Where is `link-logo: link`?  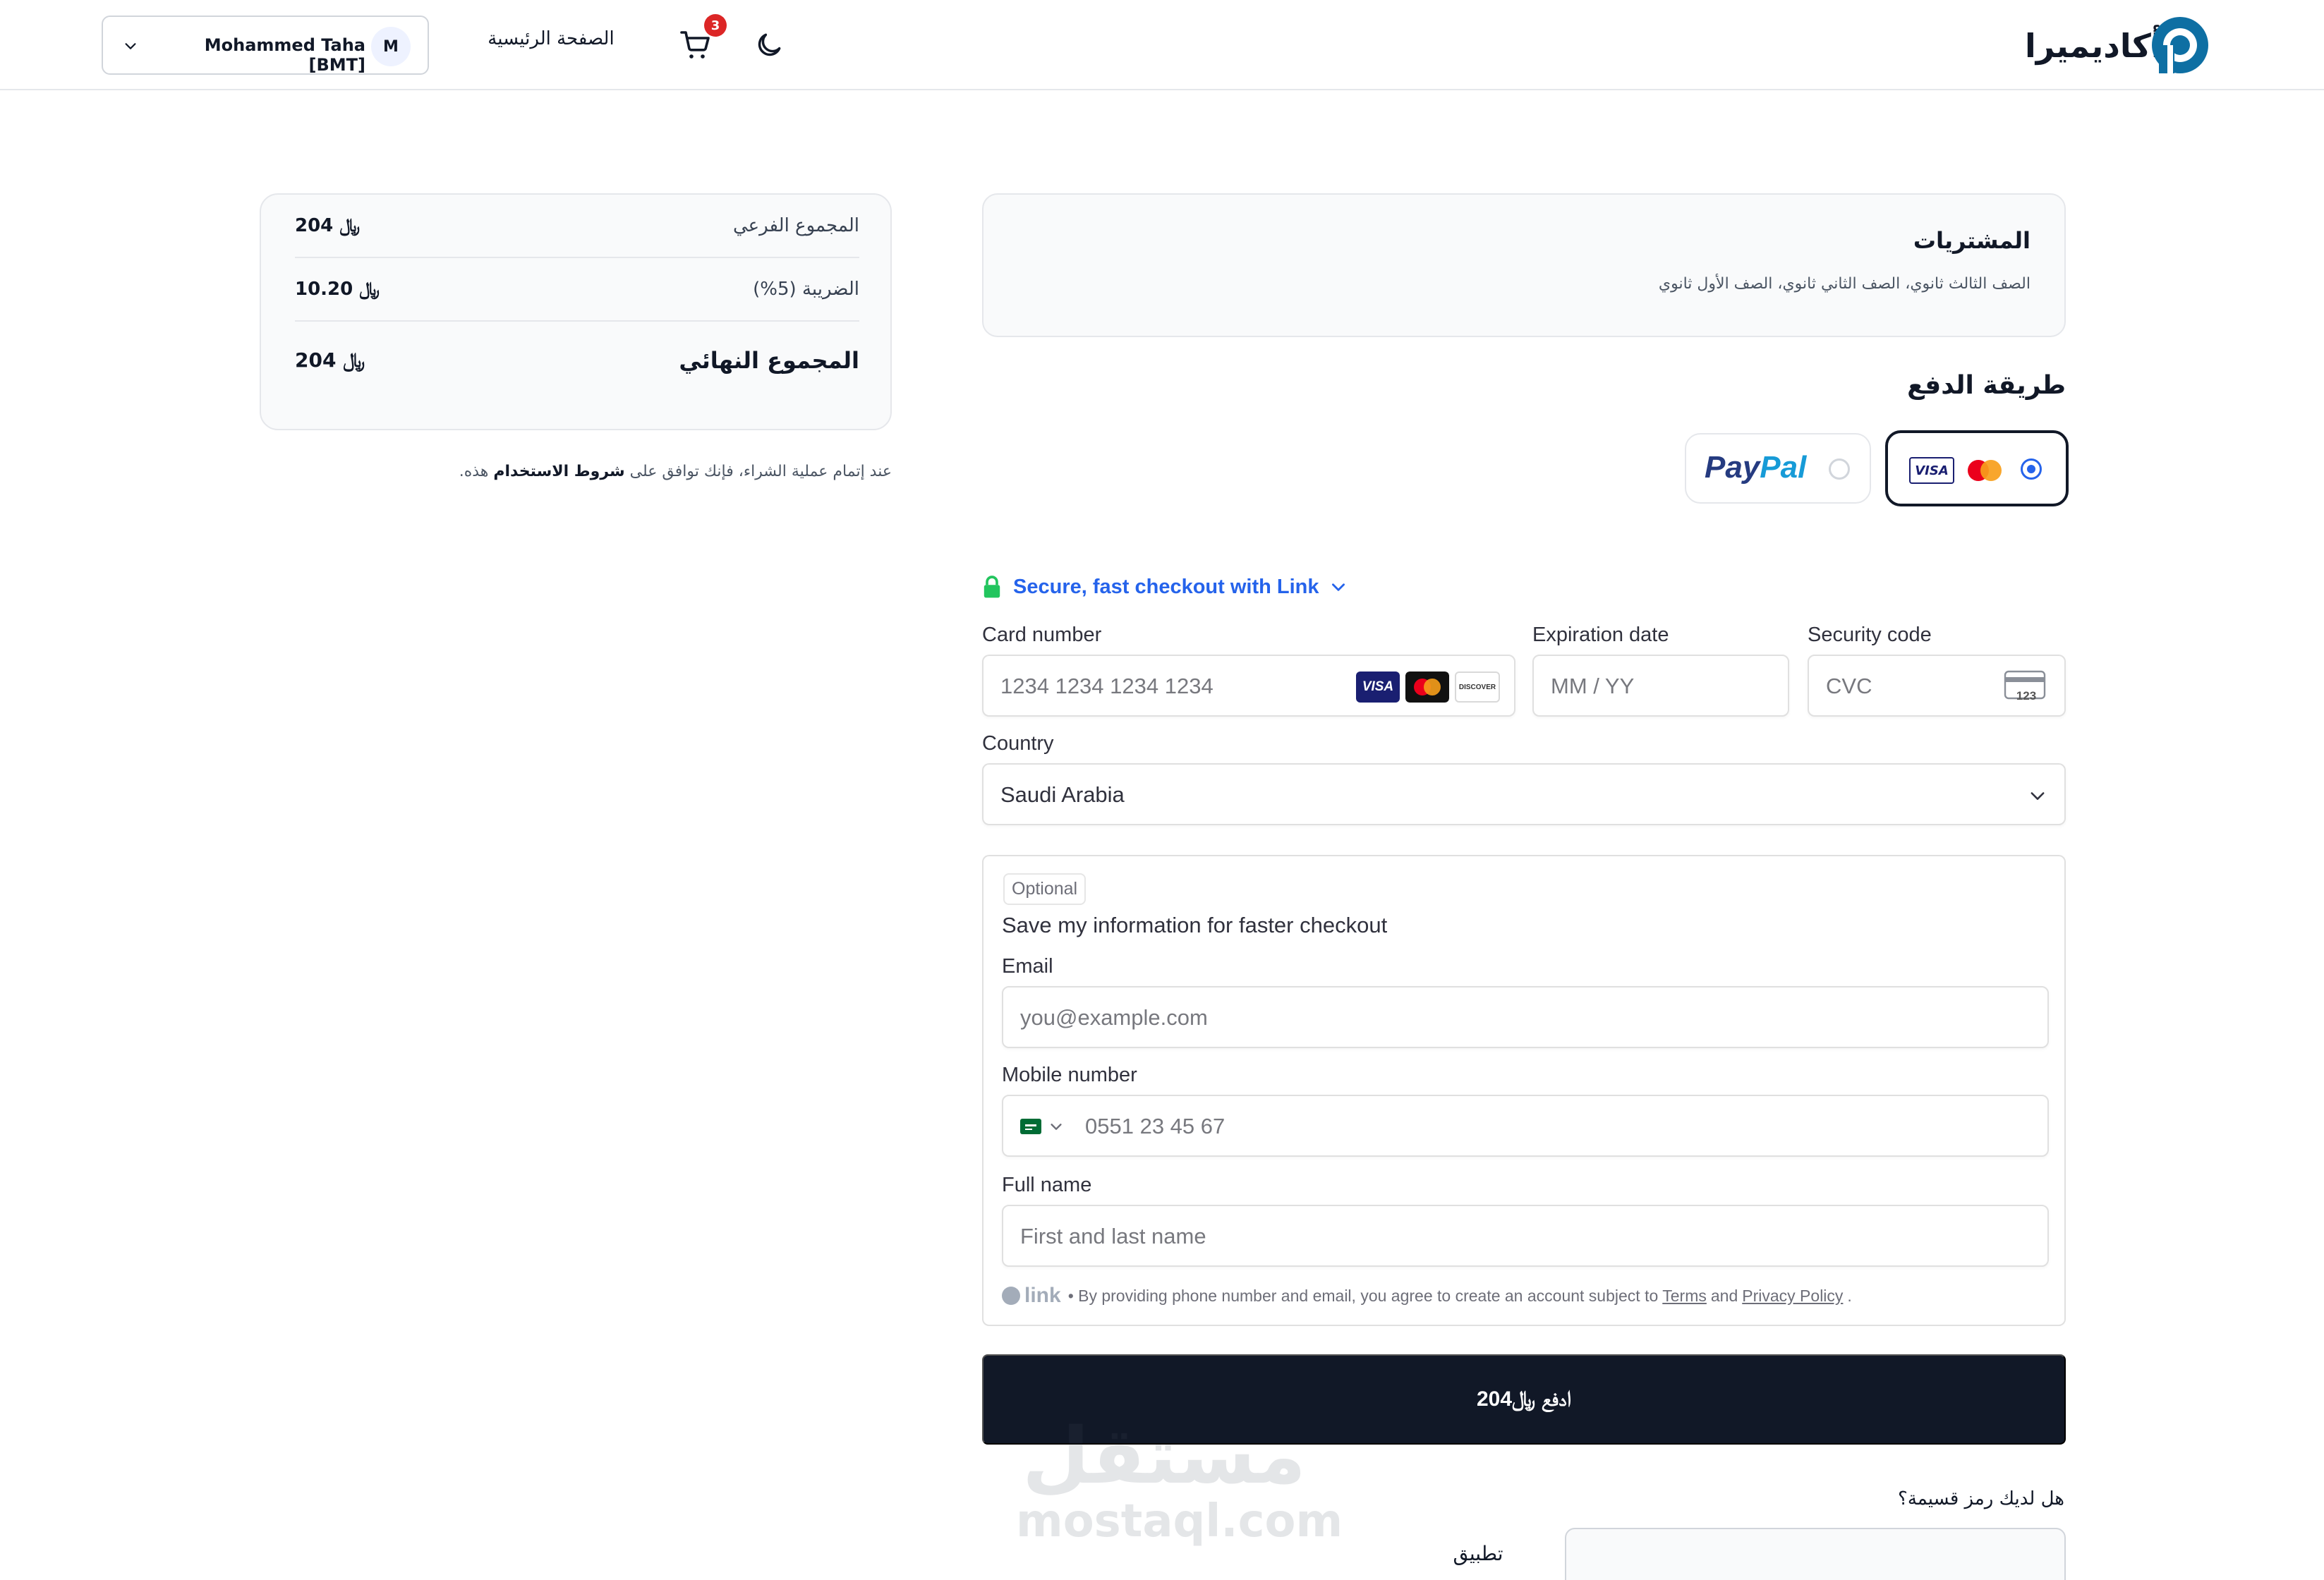 link-logo: link is located at coordinates (1031, 1296).